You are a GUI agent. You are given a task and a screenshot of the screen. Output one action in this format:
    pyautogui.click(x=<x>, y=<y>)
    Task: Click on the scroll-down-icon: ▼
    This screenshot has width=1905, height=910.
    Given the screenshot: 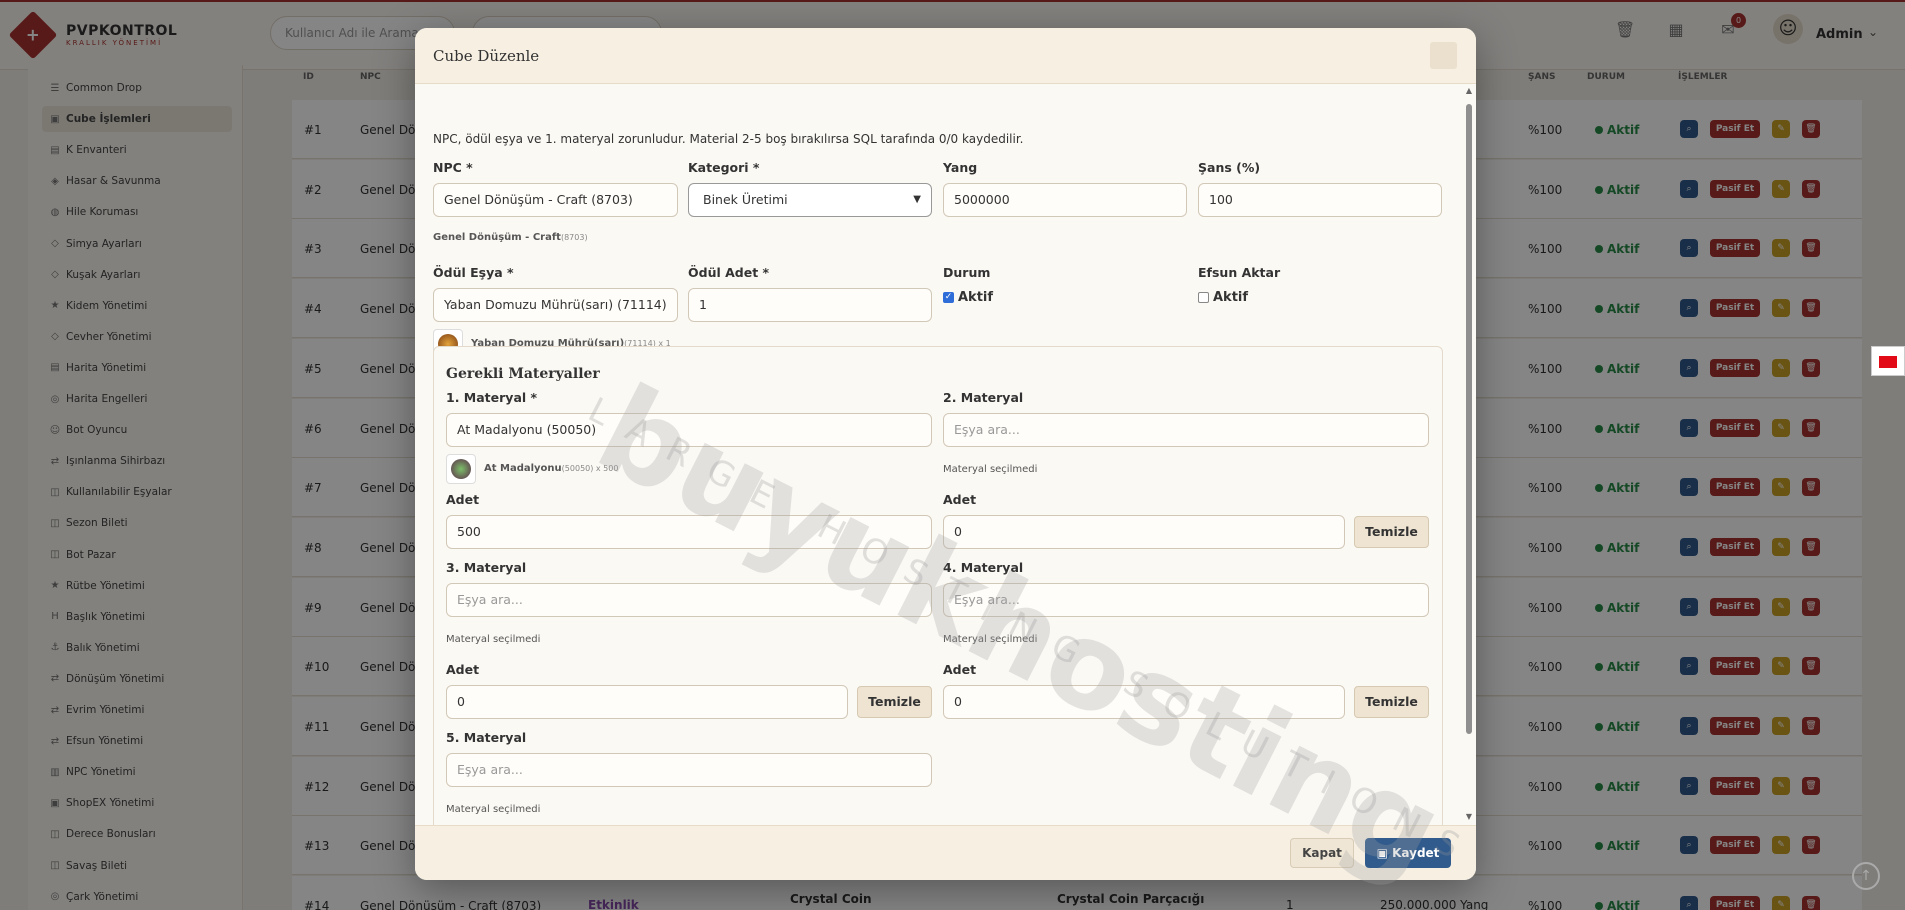 What is the action you would take?
    pyautogui.click(x=1469, y=816)
    